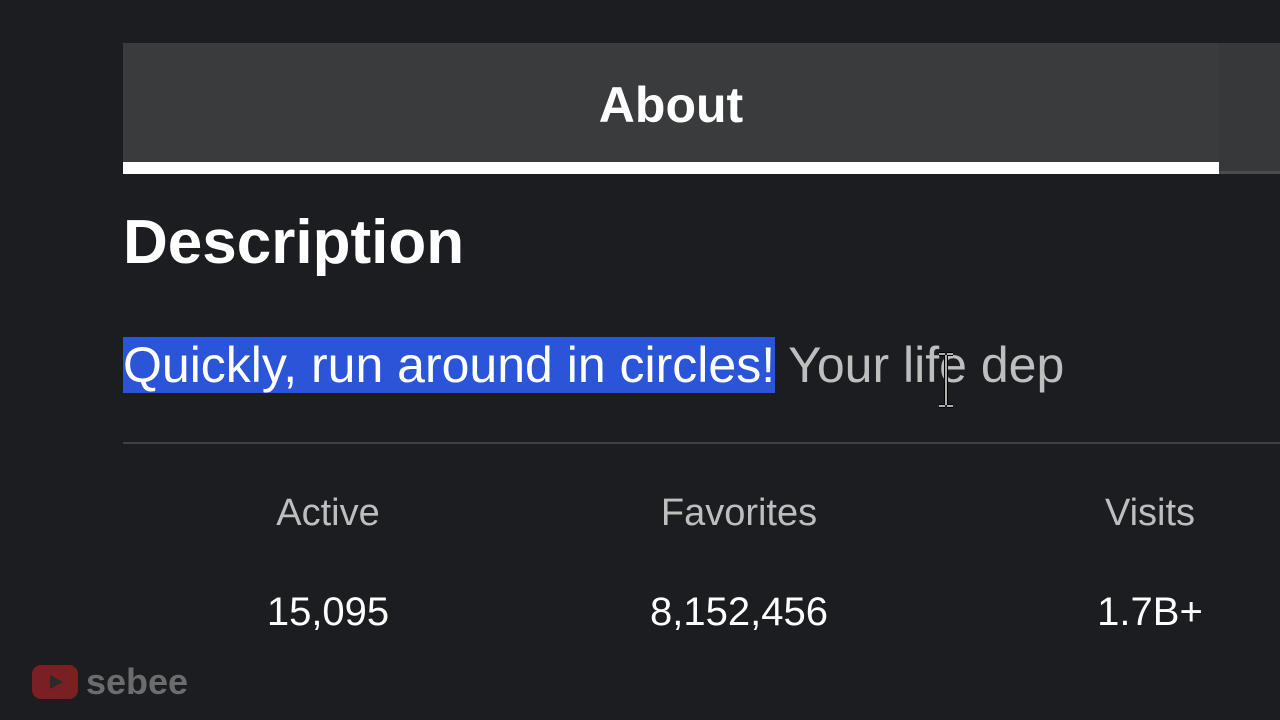 This screenshot has height=720, width=1280. I want to click on stat-favorites-label: Favorites, so click(739, 513).